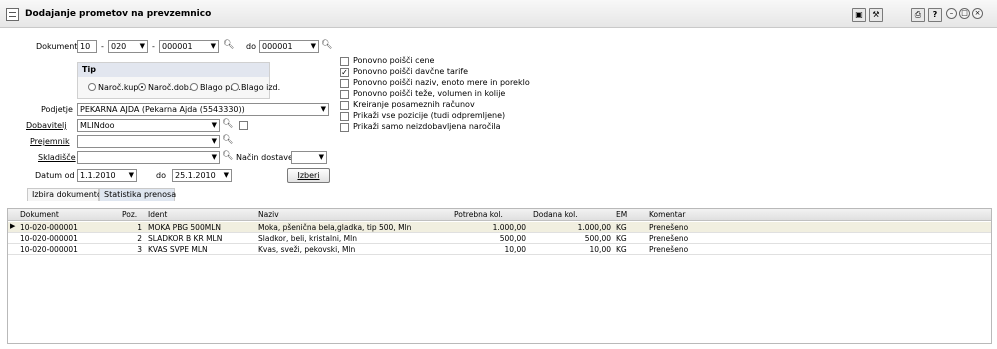  I want to click on do-label: do, so click(251, 46).